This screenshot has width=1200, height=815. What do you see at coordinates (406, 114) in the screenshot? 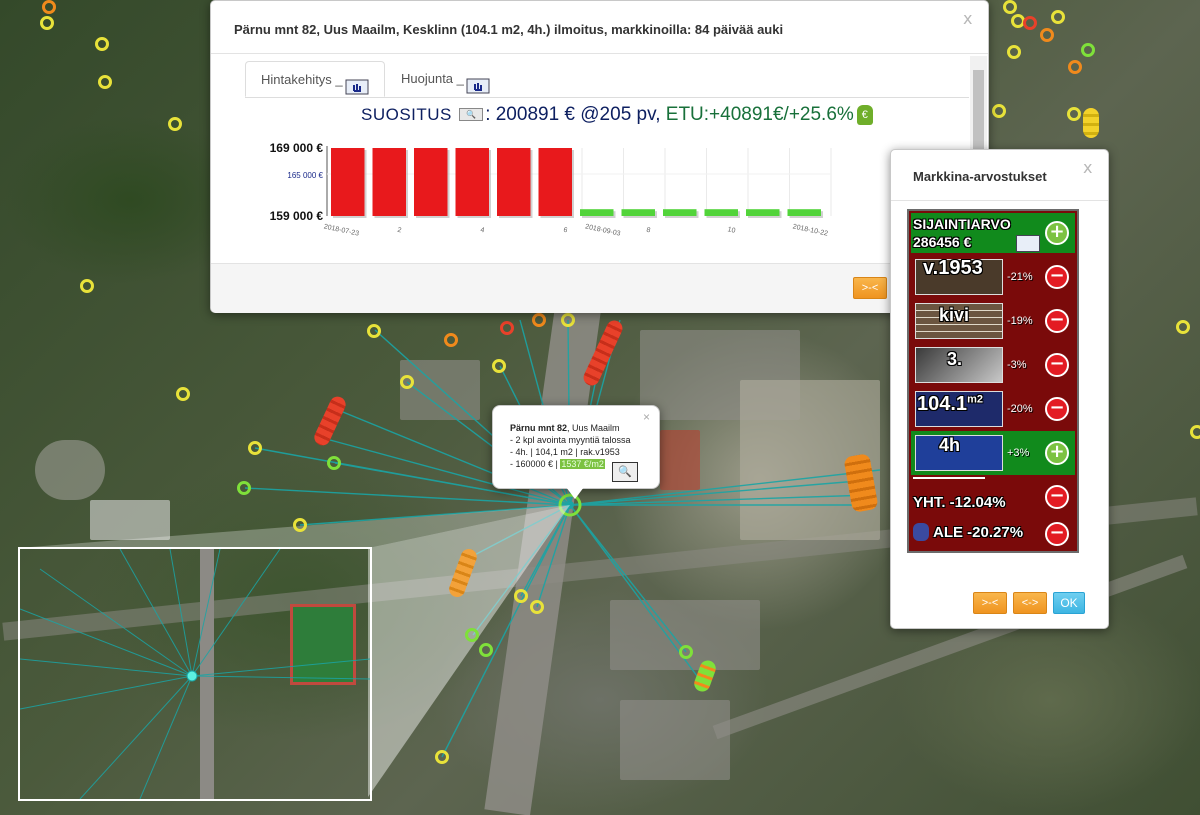
I see `recommendation-label: SUOSITUS` at bounding box center [406, 114].